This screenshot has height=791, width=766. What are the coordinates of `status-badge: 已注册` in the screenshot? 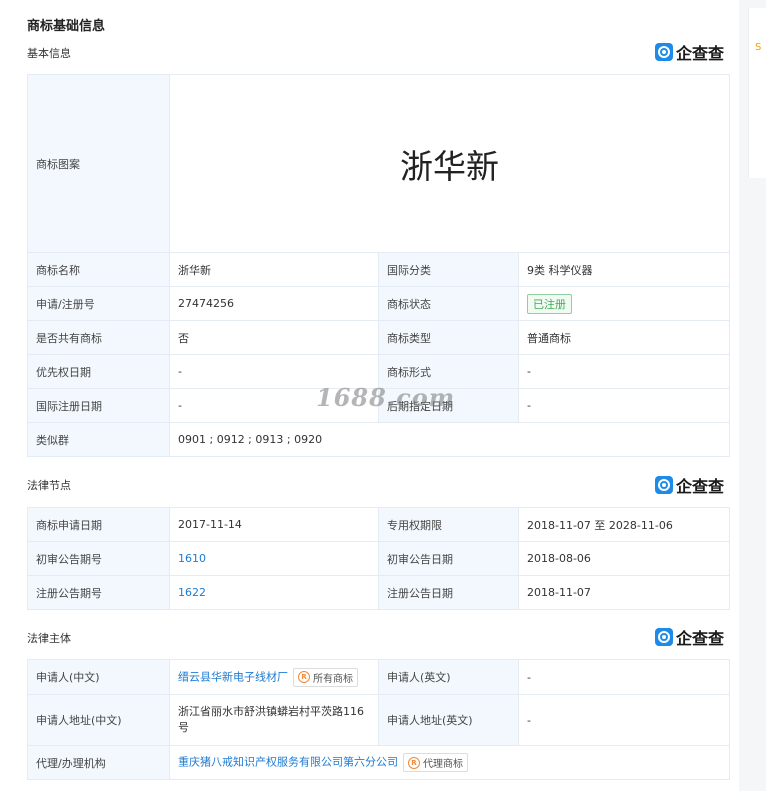 It's located at (549, 303).